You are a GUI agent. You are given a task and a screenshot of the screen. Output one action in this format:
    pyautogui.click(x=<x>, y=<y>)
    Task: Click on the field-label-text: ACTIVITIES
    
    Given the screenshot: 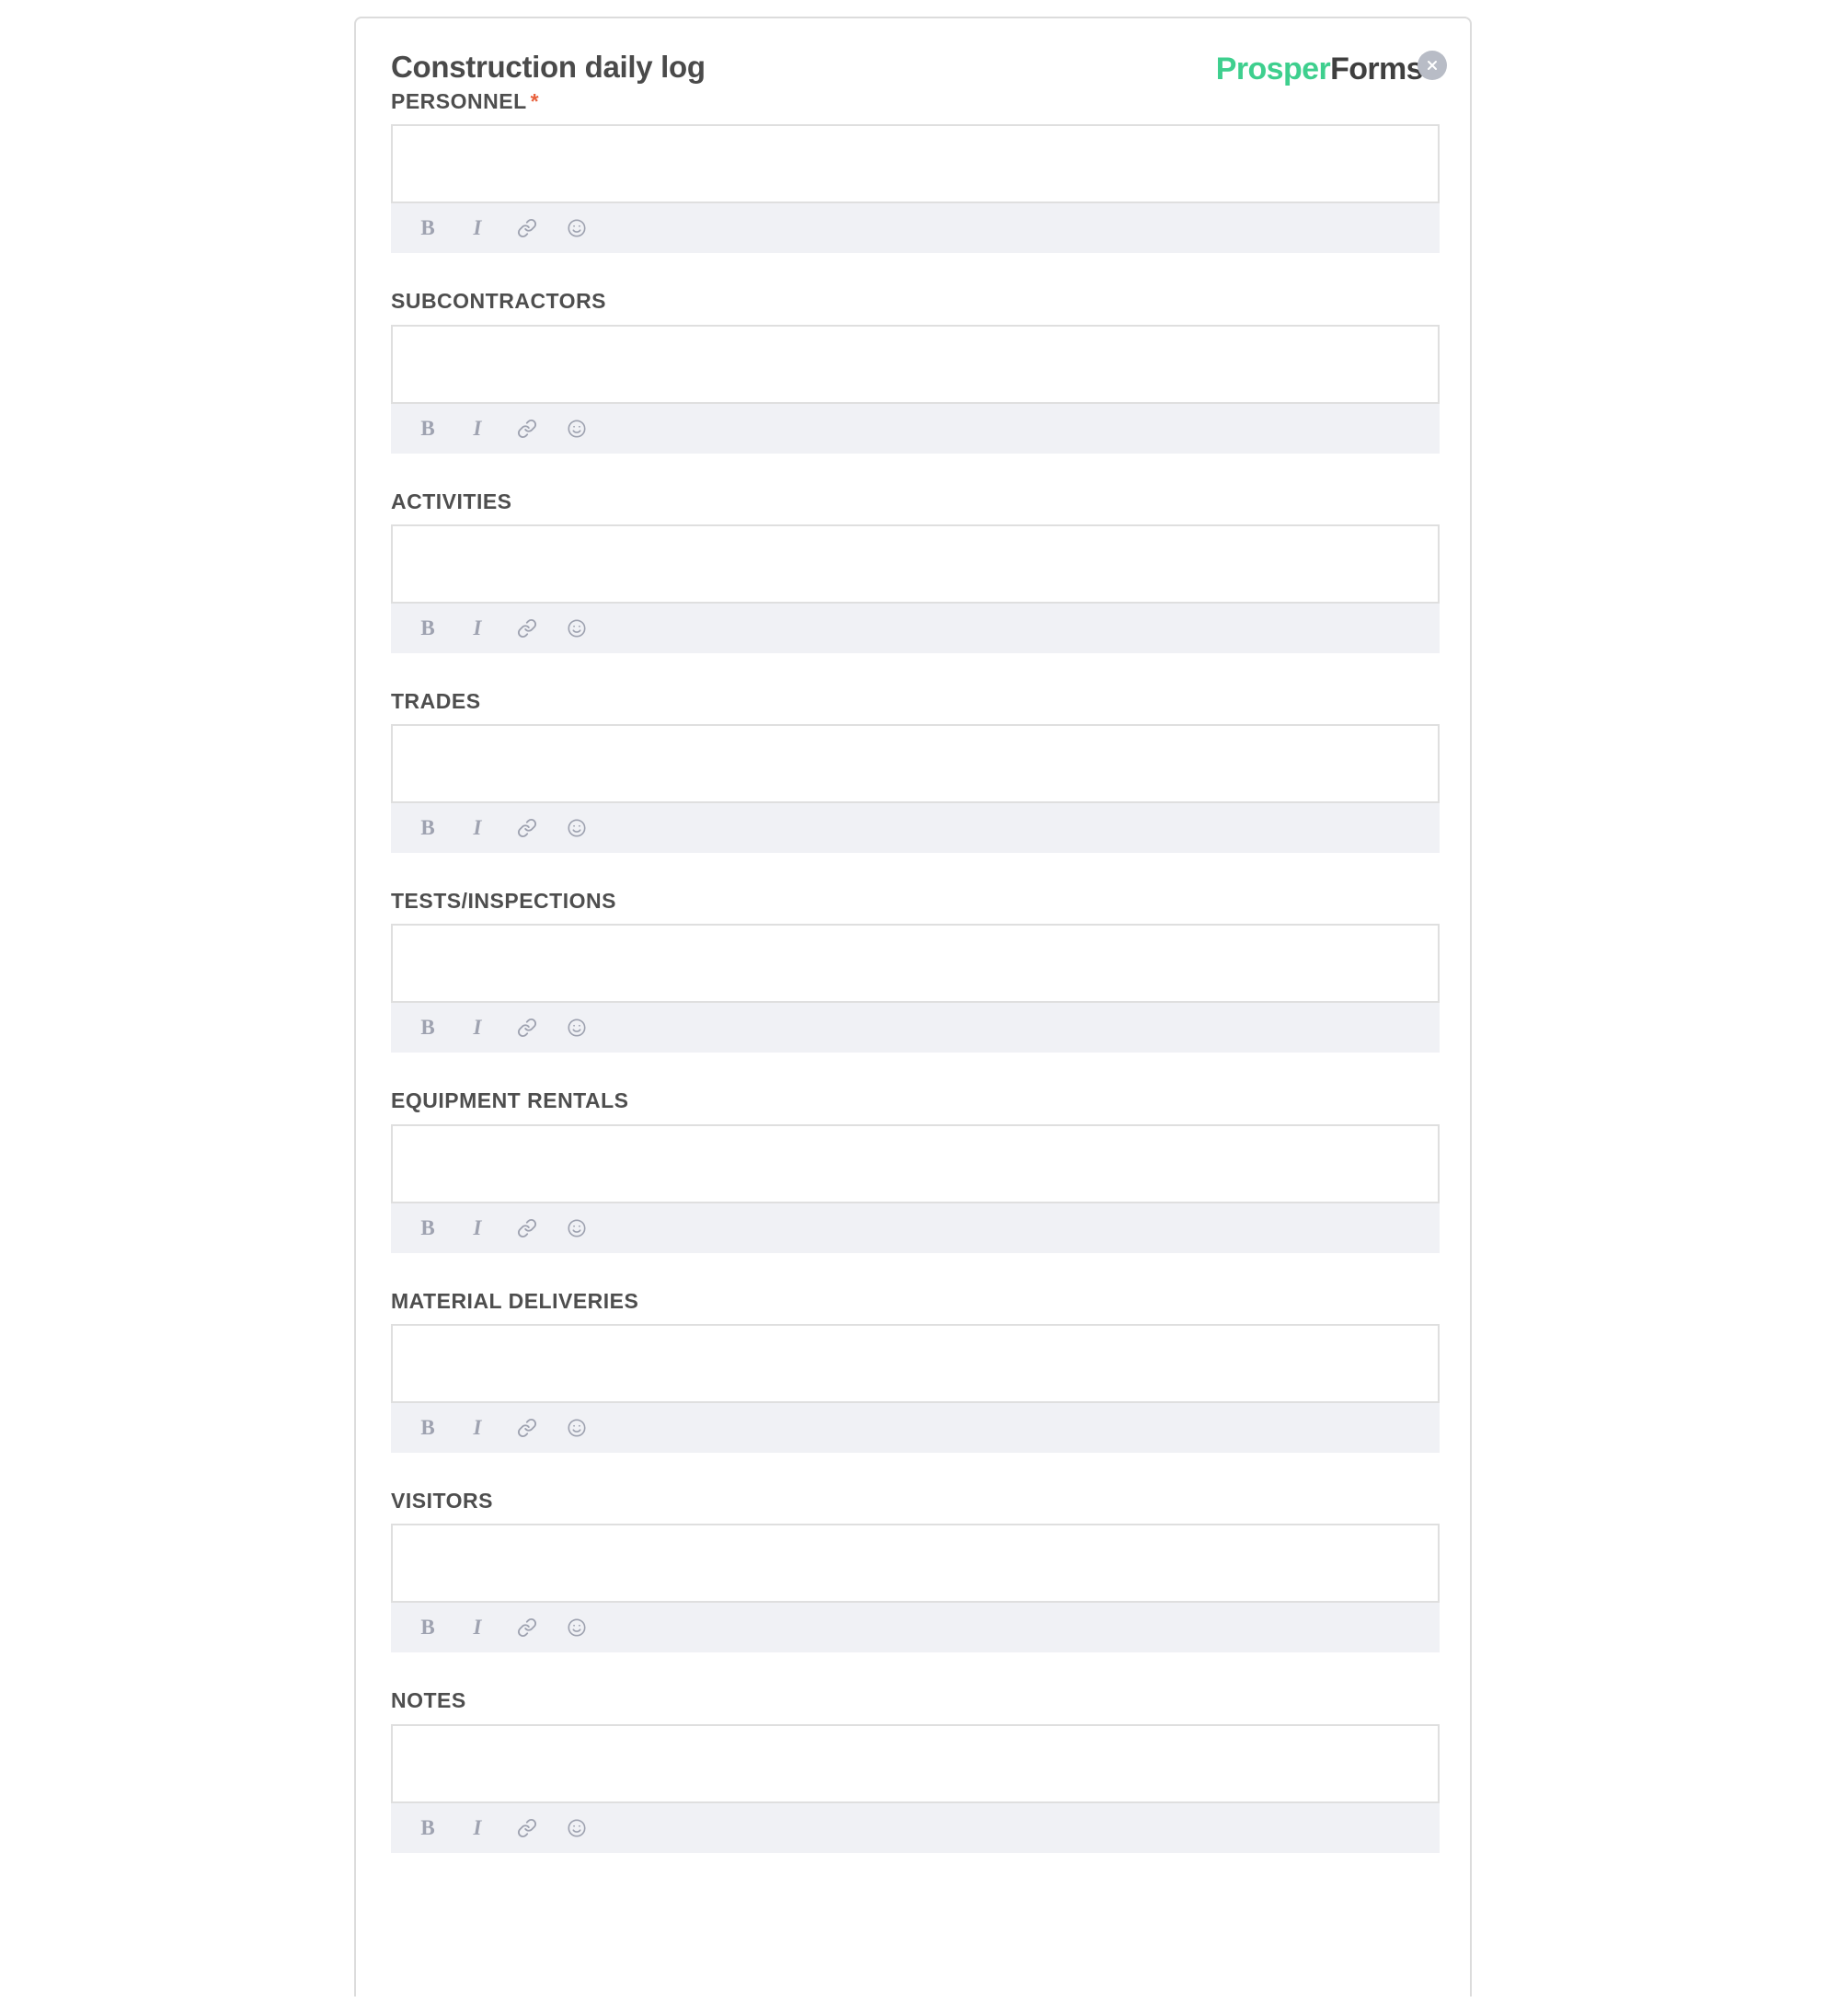 What is the action you would take?
    pyautogui.click(x=452, y=501)
    